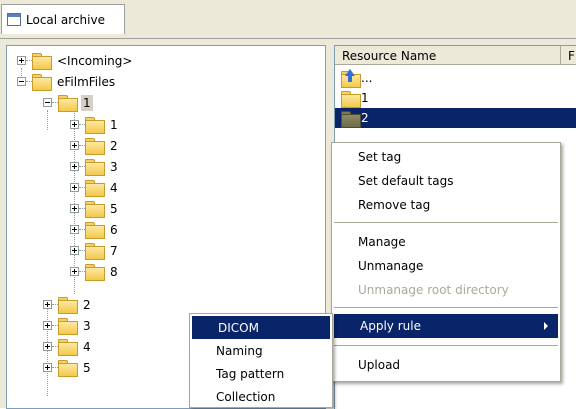  I want to click on submenu-item-collection: Collection, so click(261, 396).